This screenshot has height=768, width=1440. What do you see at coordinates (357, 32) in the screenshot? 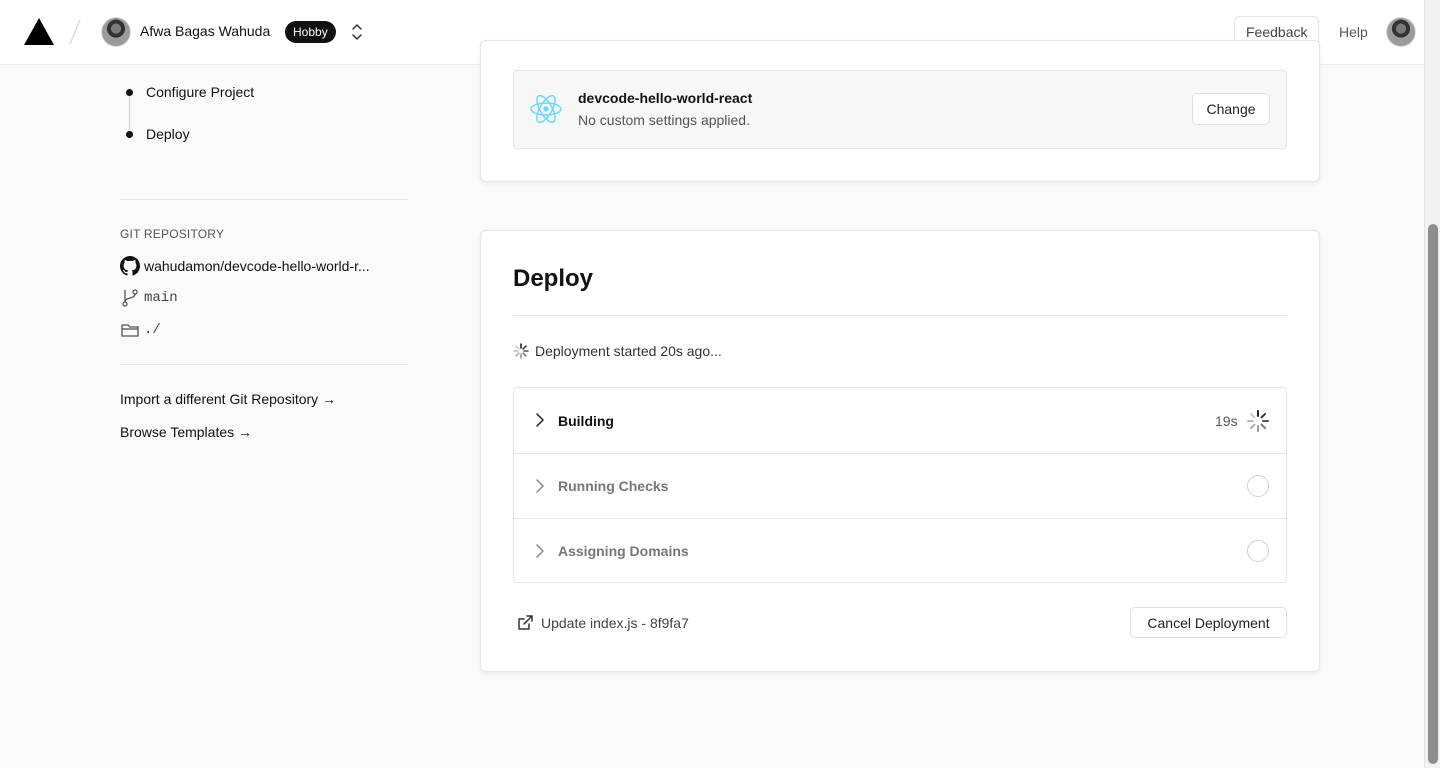
I see `account-switcher-icon` at bounding box center [357, 32].